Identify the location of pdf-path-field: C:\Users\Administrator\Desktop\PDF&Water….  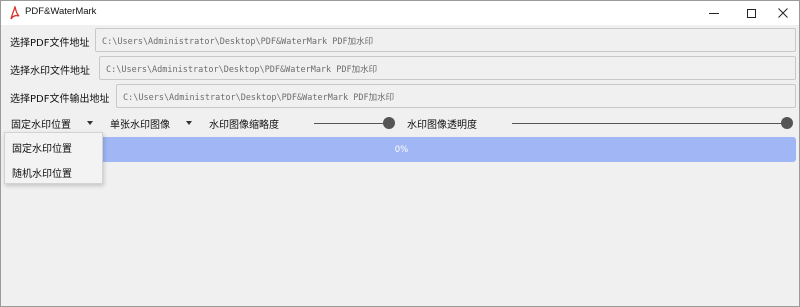
(445, 40).